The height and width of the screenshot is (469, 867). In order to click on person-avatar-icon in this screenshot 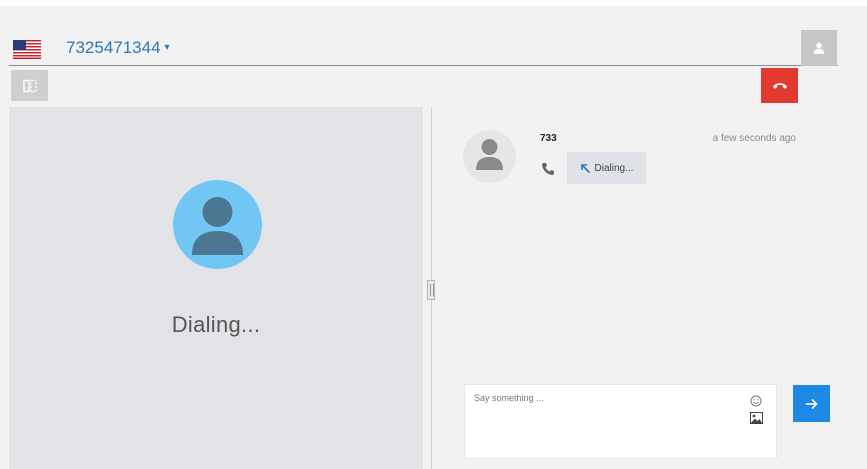, I will do `click(217, 224)`.